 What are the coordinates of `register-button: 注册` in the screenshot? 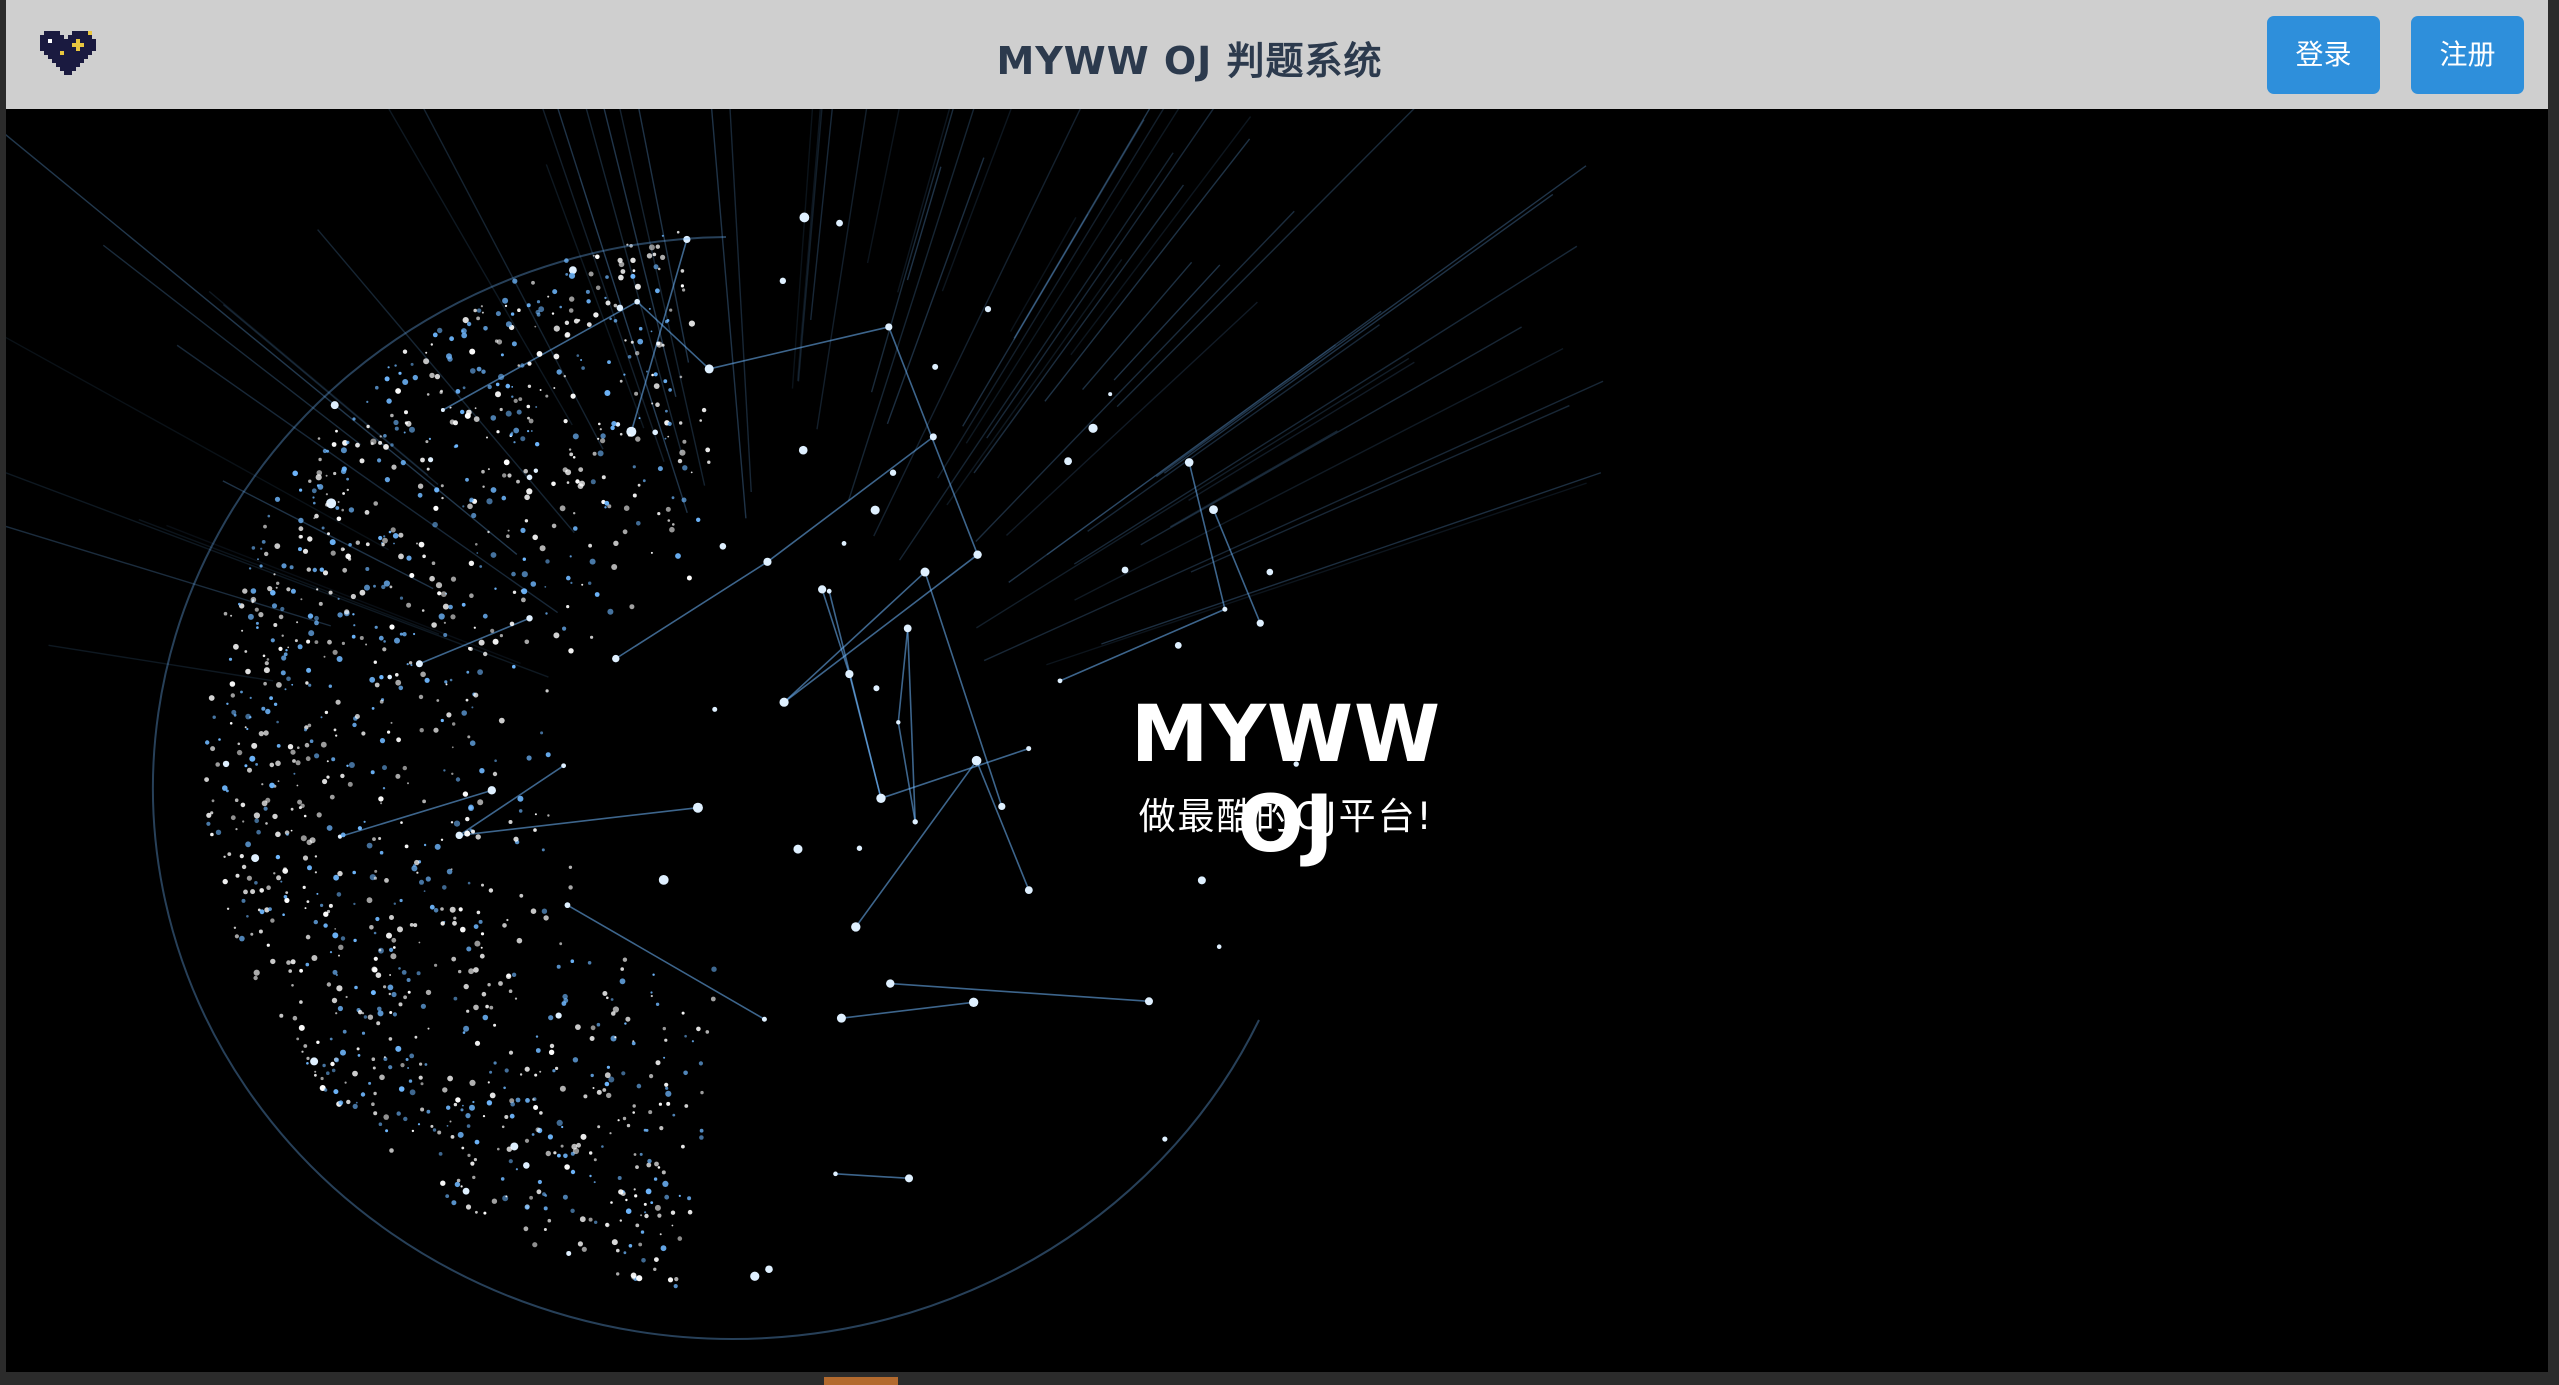 It's located at (2467, 55).